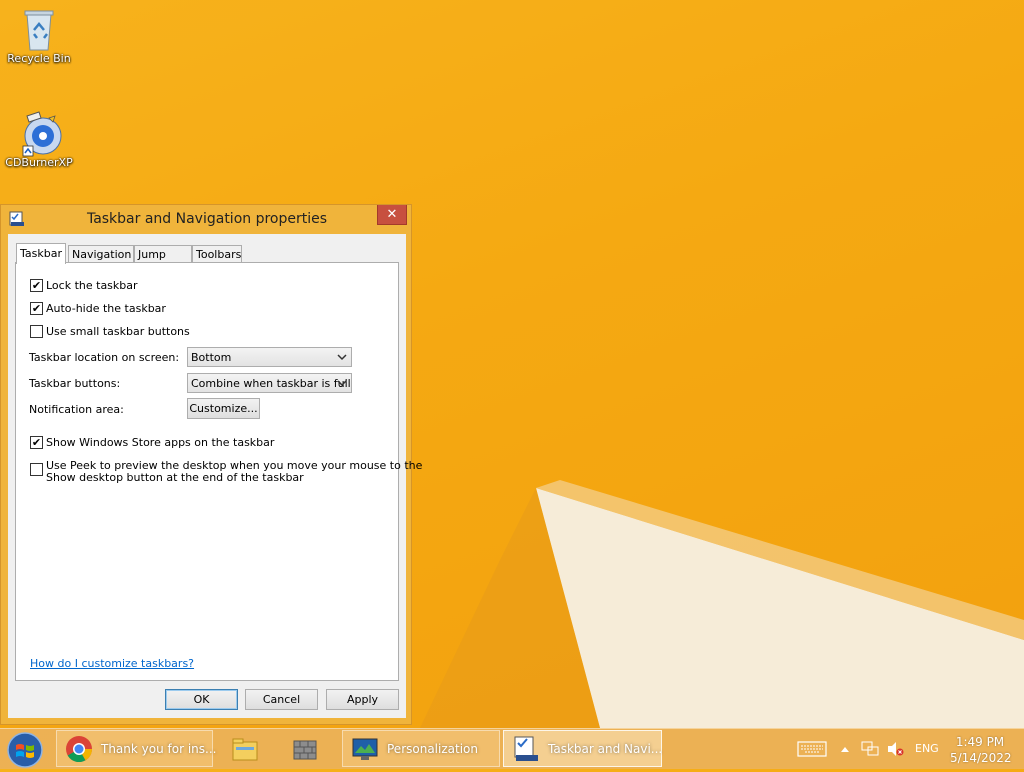  Describe the element at coordinates (281, 699) in the screenshot. I see `cancel-button: Cancel` at that location.